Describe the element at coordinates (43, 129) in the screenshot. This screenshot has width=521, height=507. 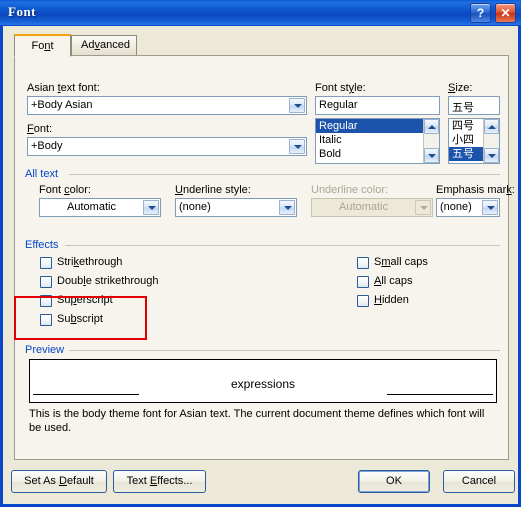
I see `font-label-post: ont:` at that location.